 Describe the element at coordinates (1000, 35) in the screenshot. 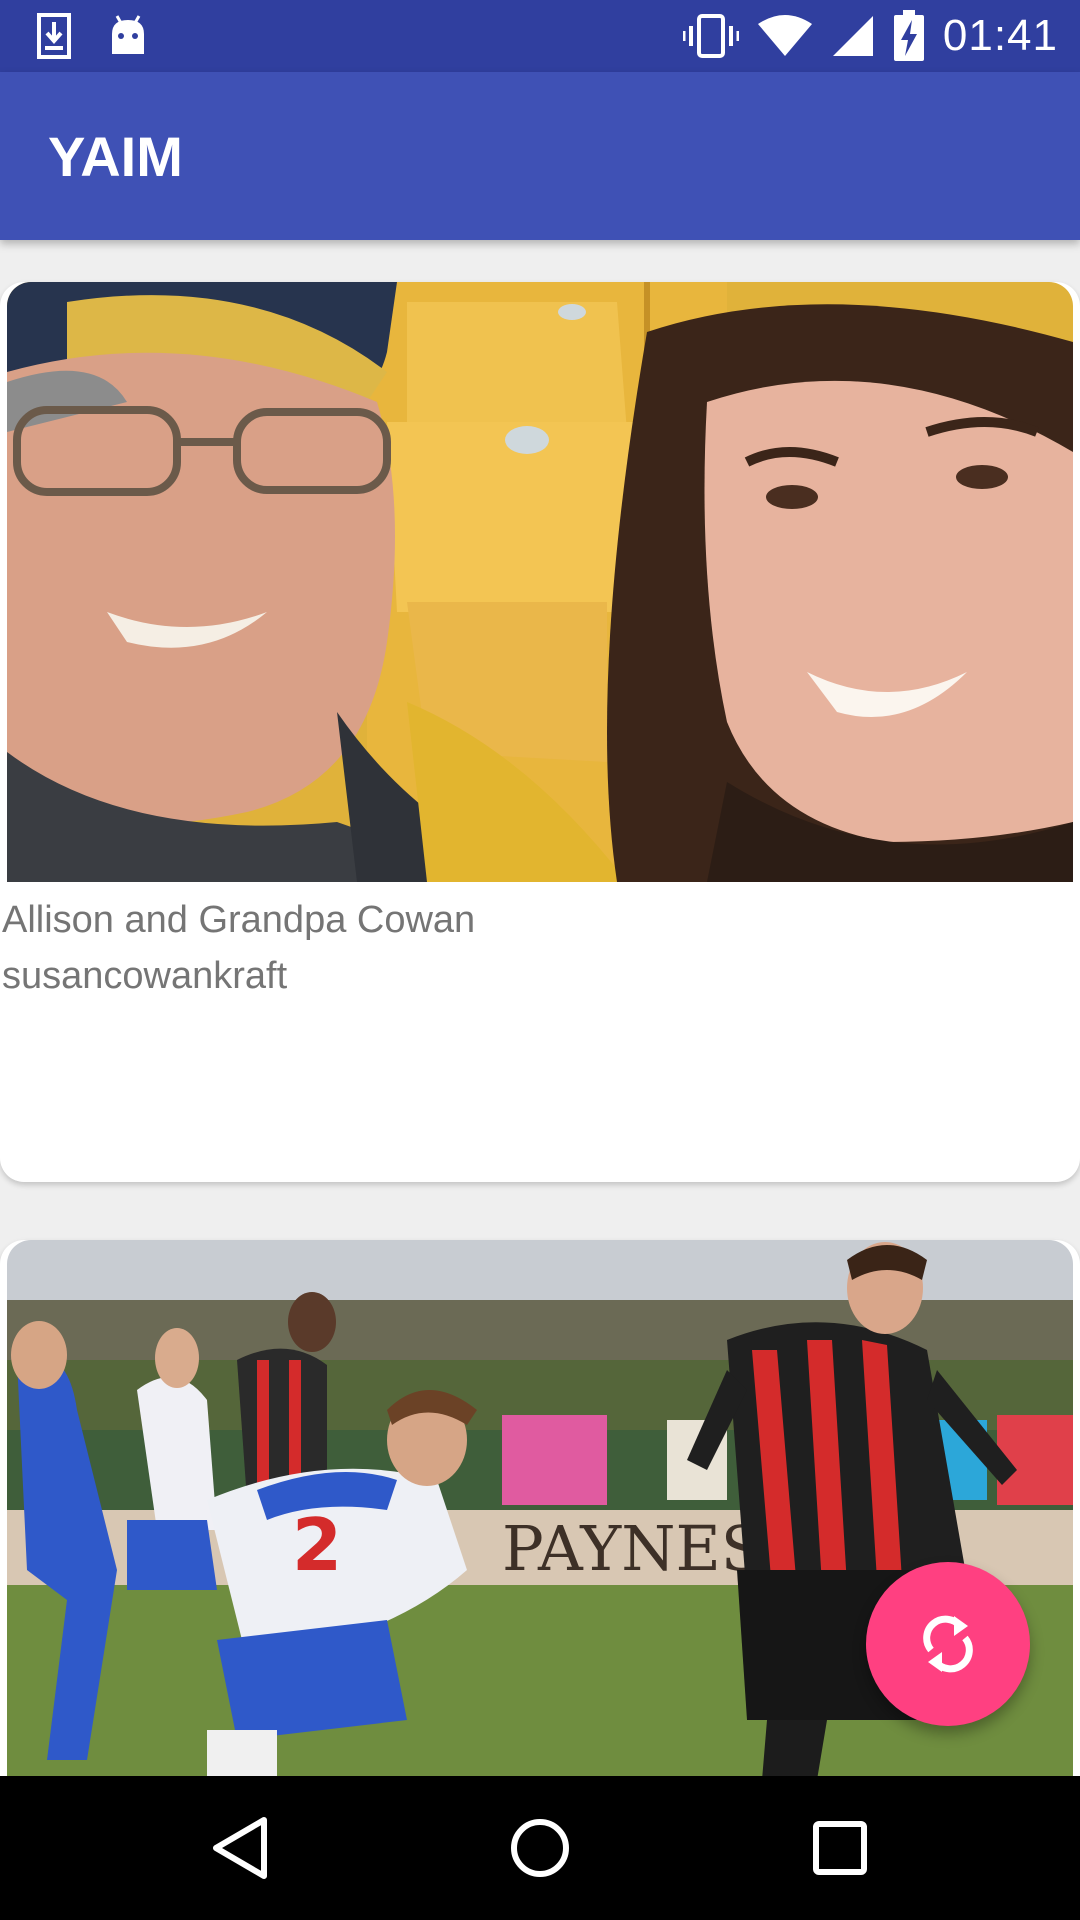

I see `status-time: 01:41` at that location.